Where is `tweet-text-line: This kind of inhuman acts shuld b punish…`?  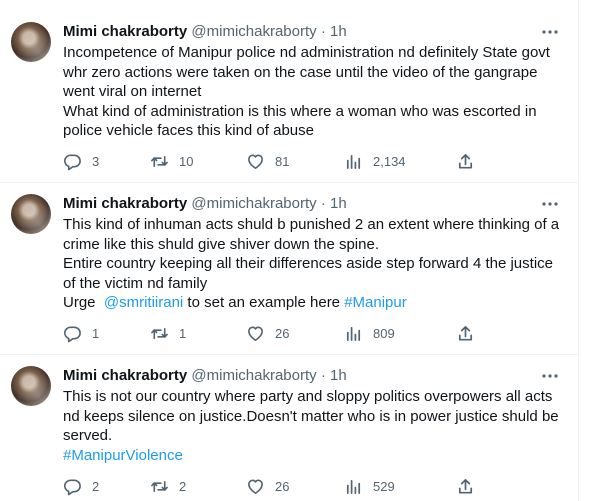
tweet-text-line: This kind of inhuman acts shuld b punish… is located at coordinates (311, 224).